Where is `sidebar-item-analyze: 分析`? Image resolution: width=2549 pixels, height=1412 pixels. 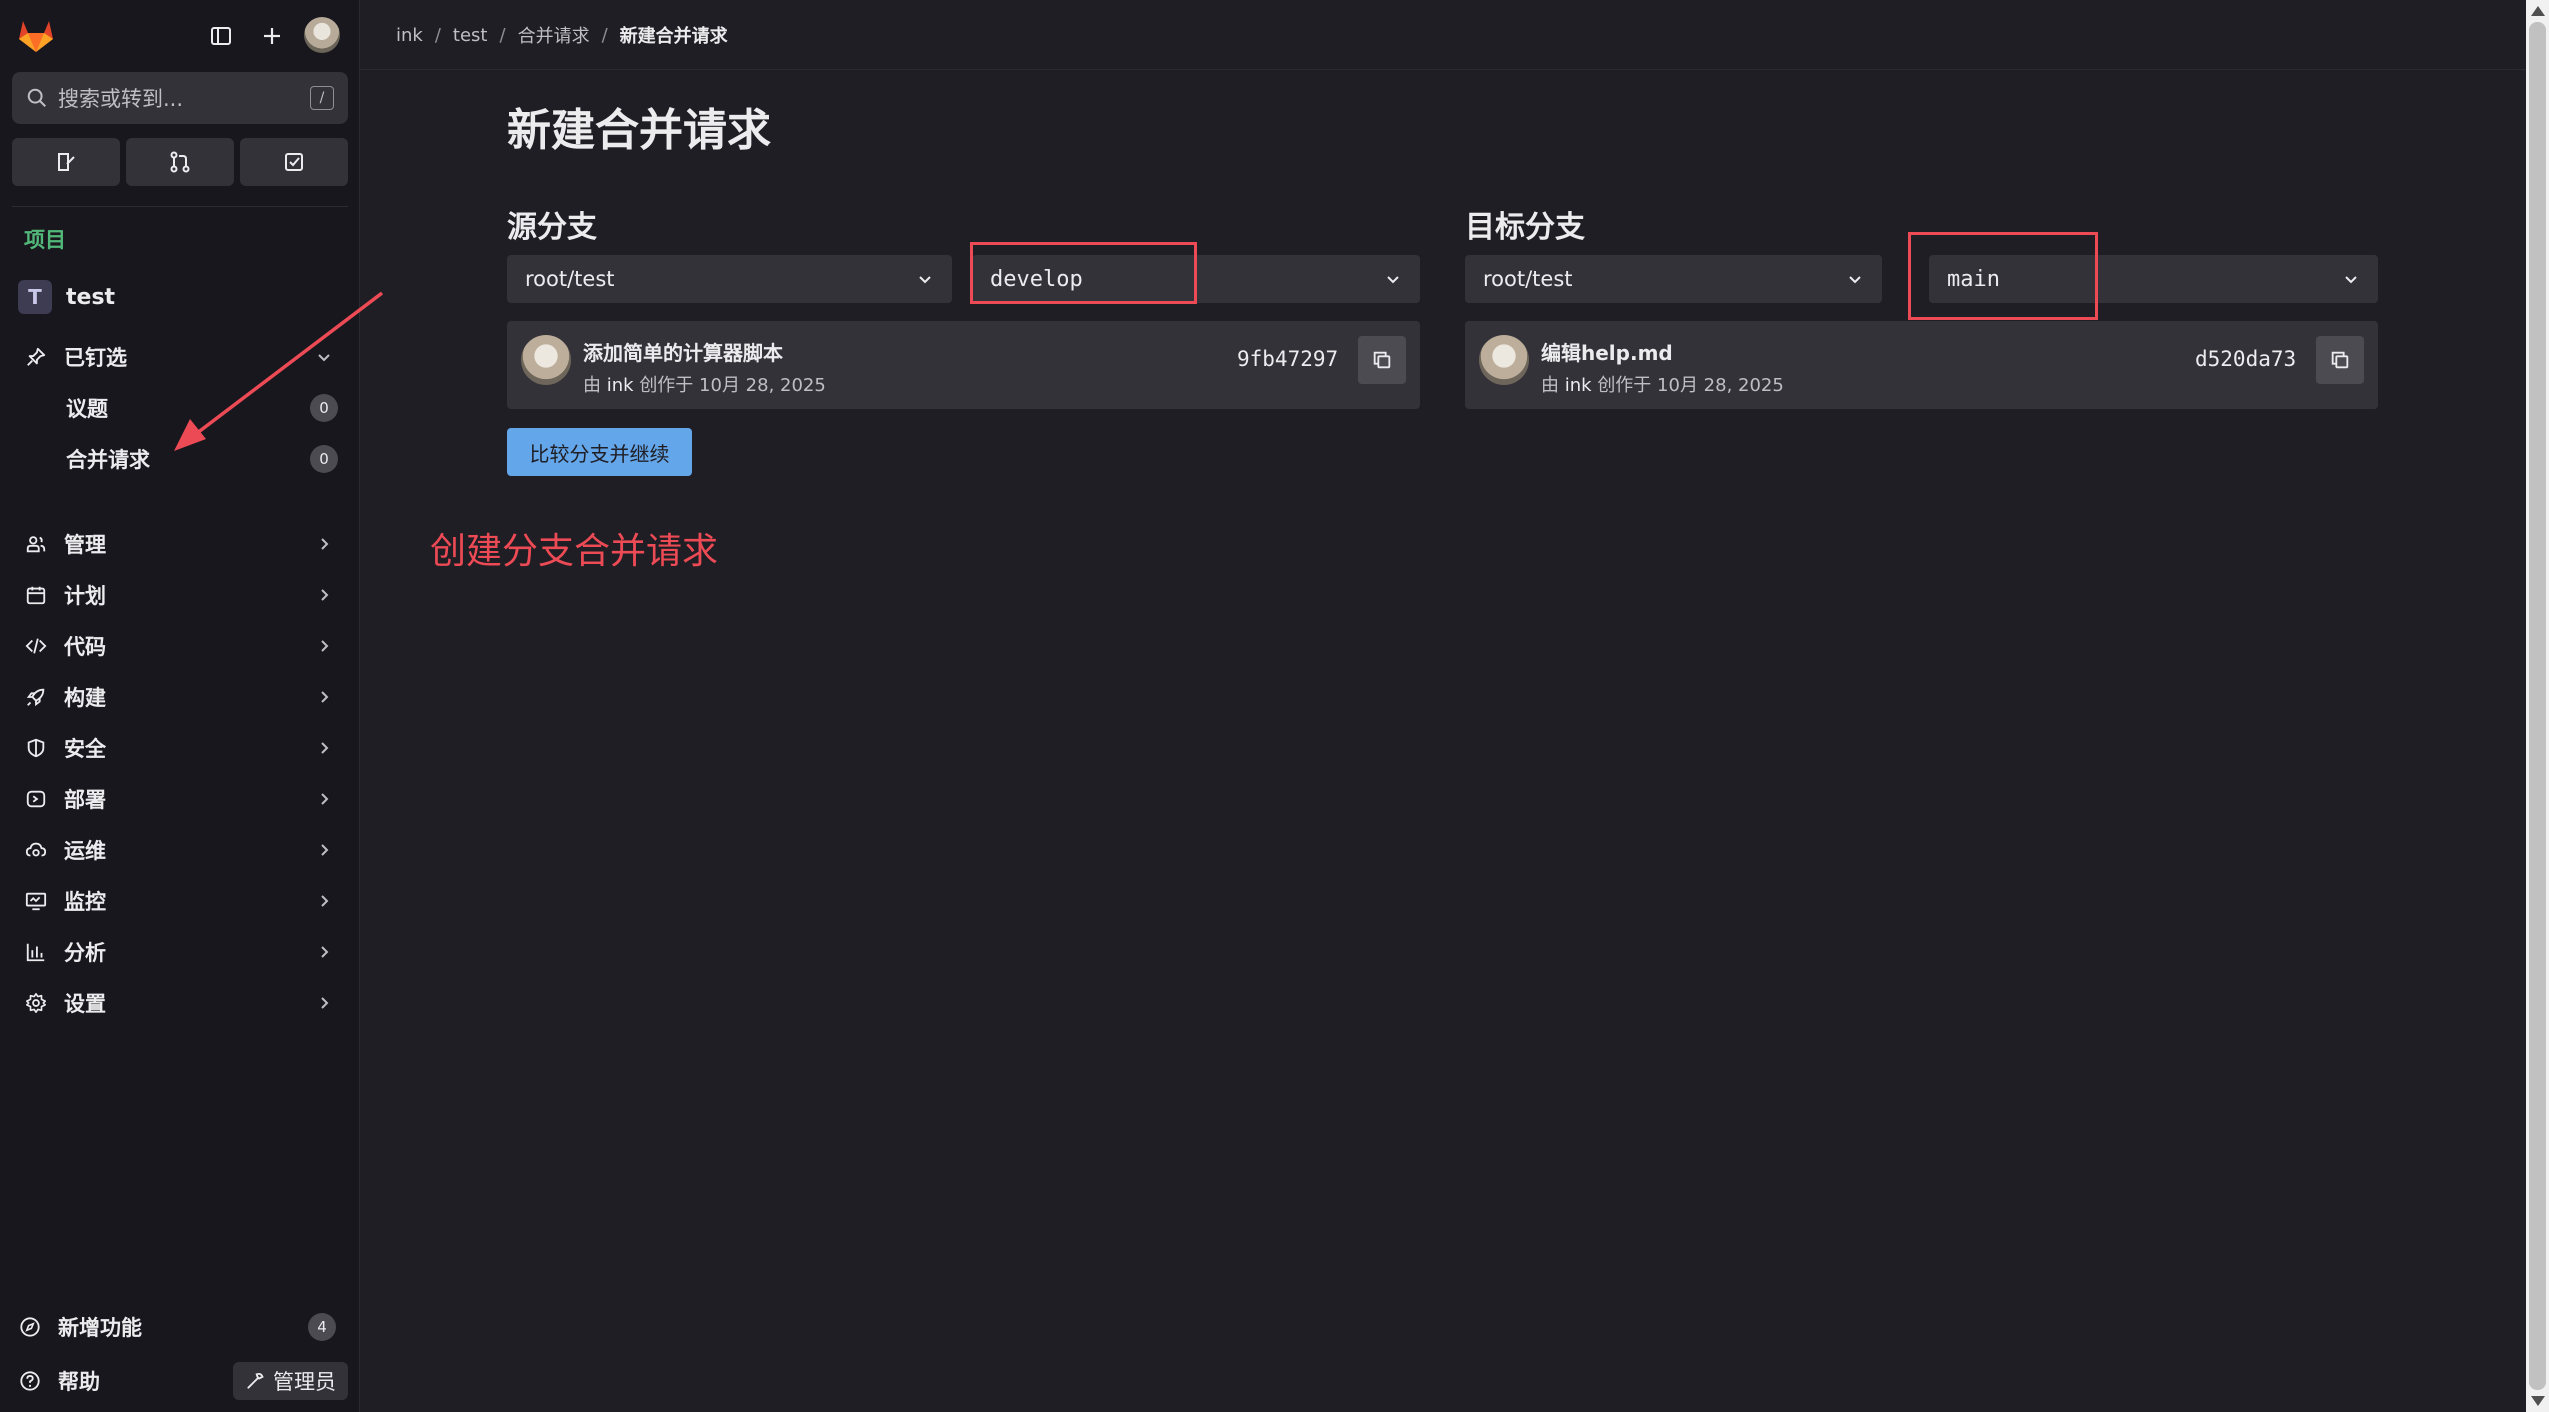 sidebar-item-analyze: 分析 is located at coordinates (180, 952).